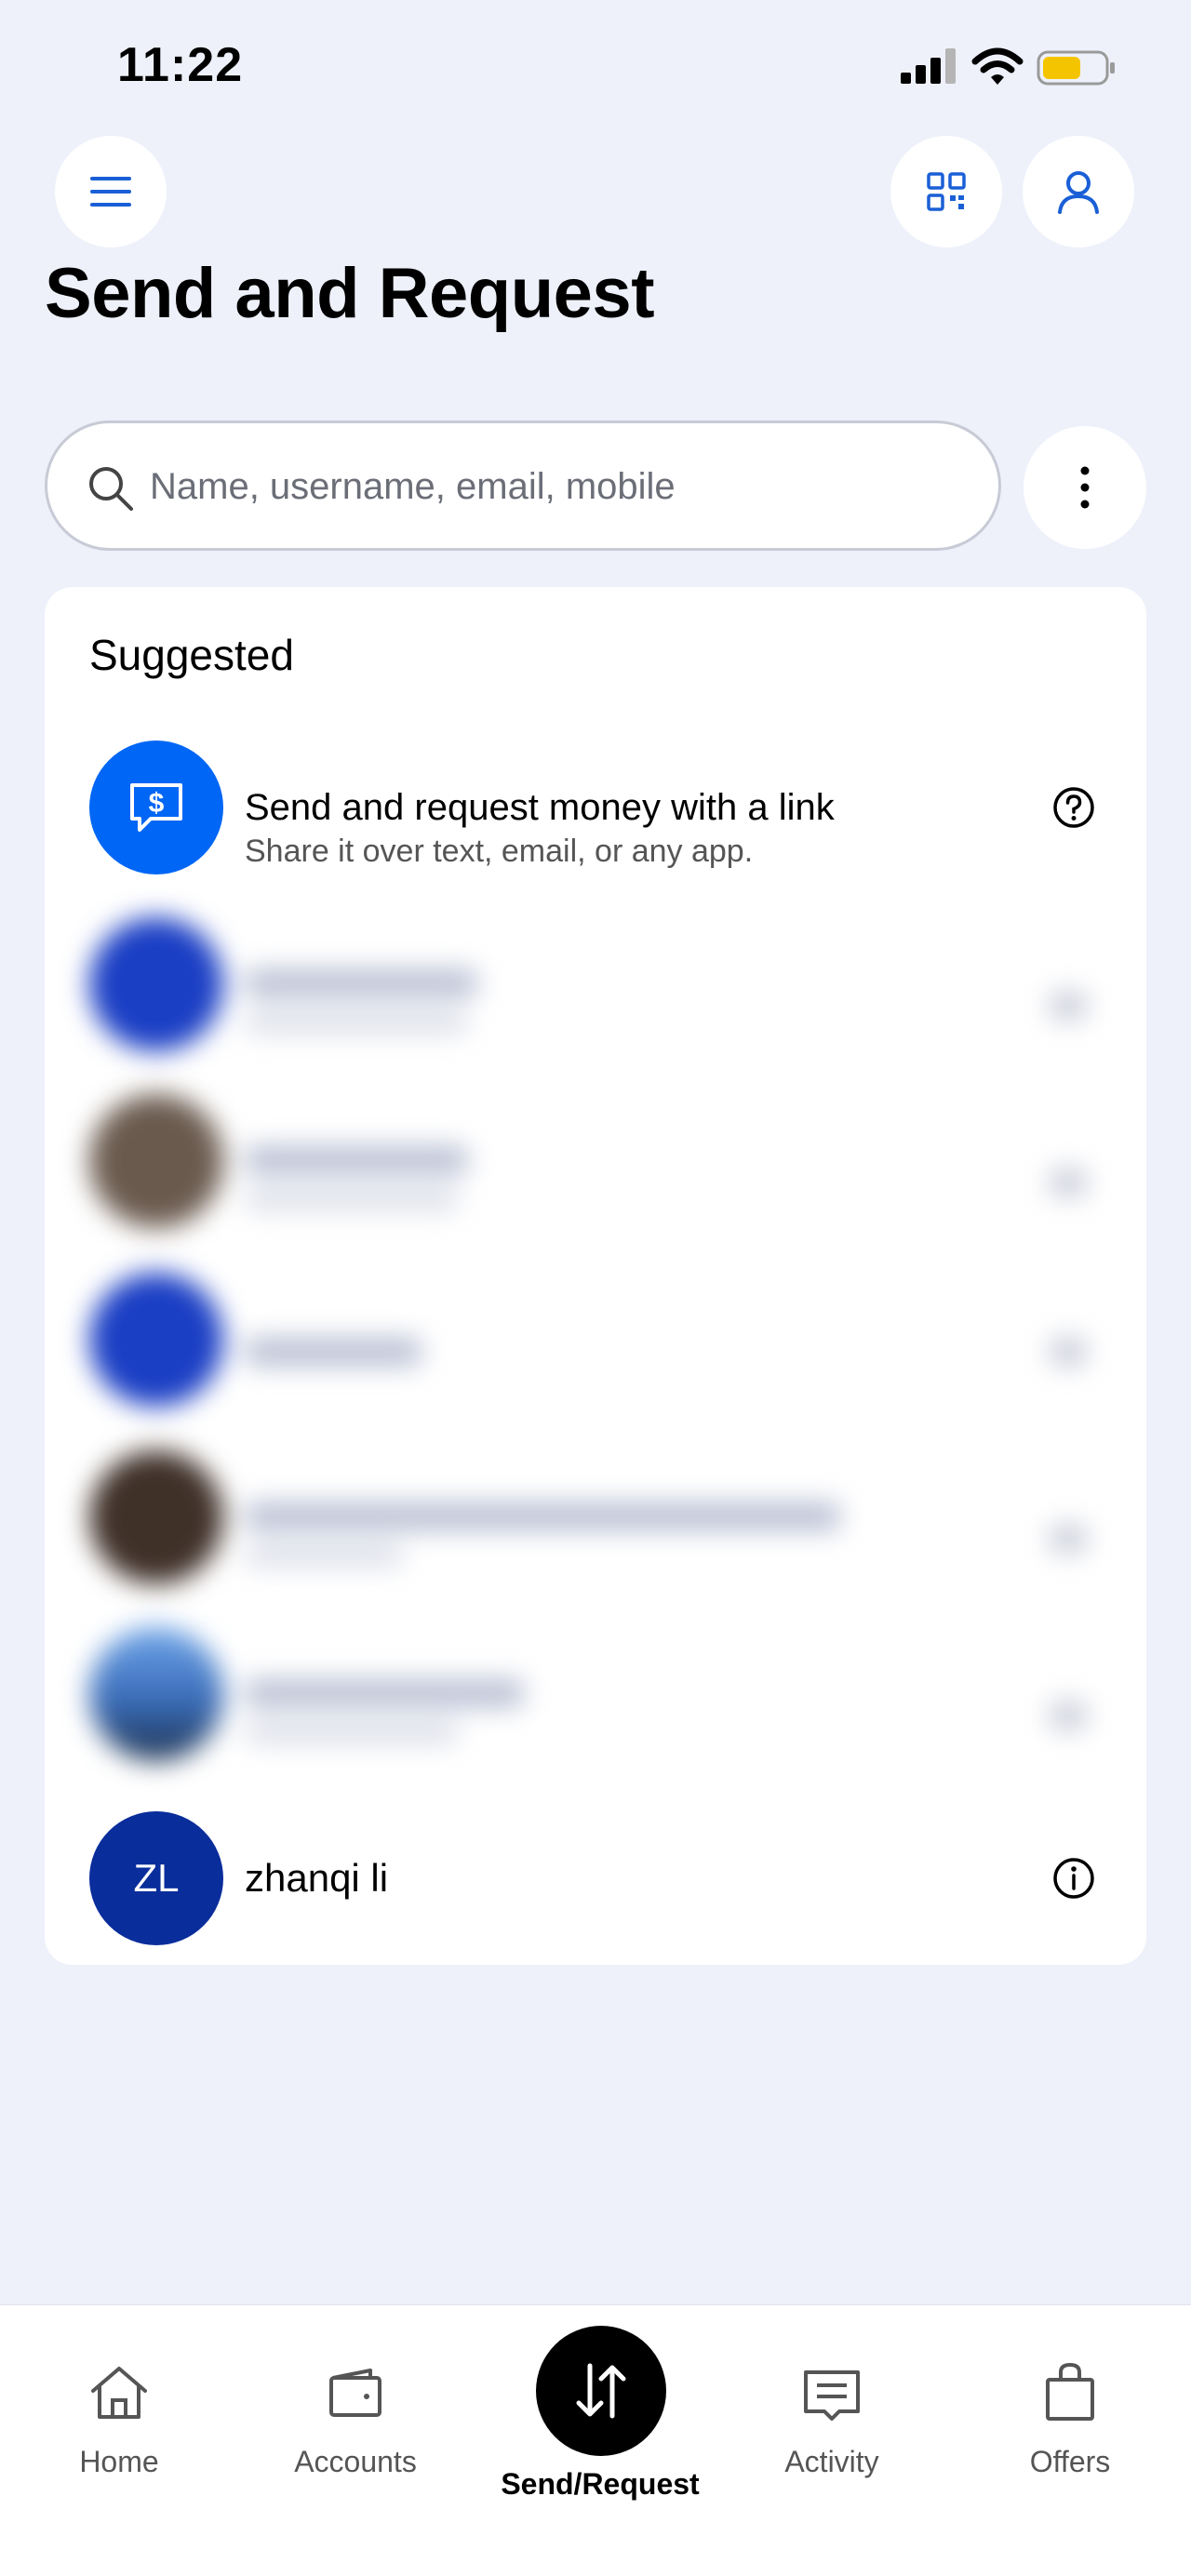 This screenshot has width=1191, height=2576. I want to click on more-vertical-icon, so click(1085, 487).